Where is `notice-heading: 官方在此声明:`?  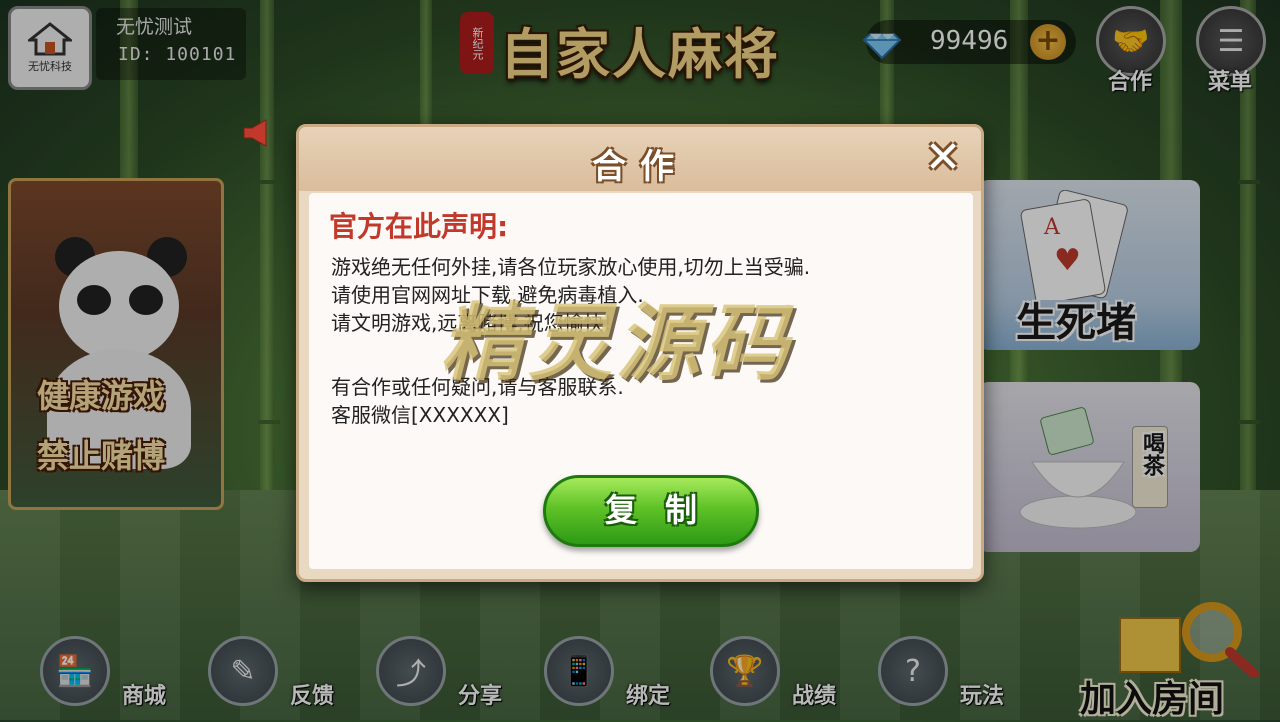
notice-heading: 官方在此声明: is located at coordinates (419, 226).